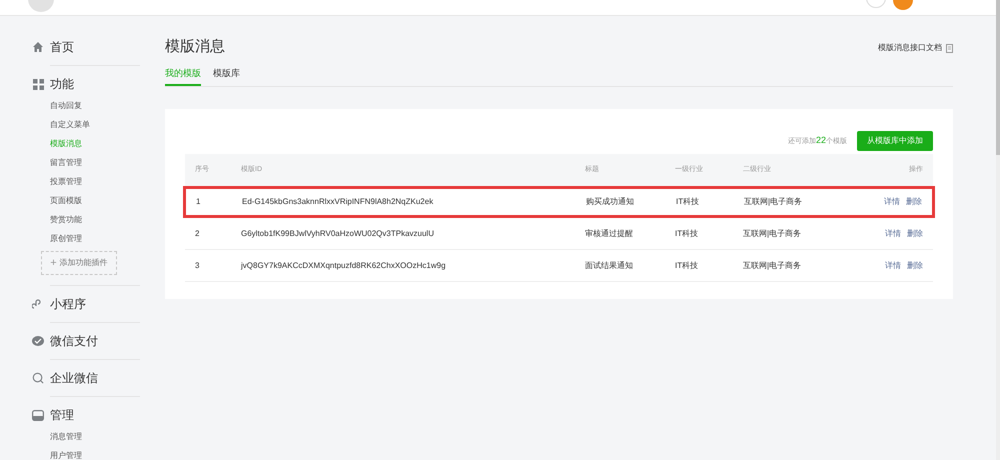  Describe the element at coordinates (38, 341) in the screenshot. I see `pay-icon` at that location.